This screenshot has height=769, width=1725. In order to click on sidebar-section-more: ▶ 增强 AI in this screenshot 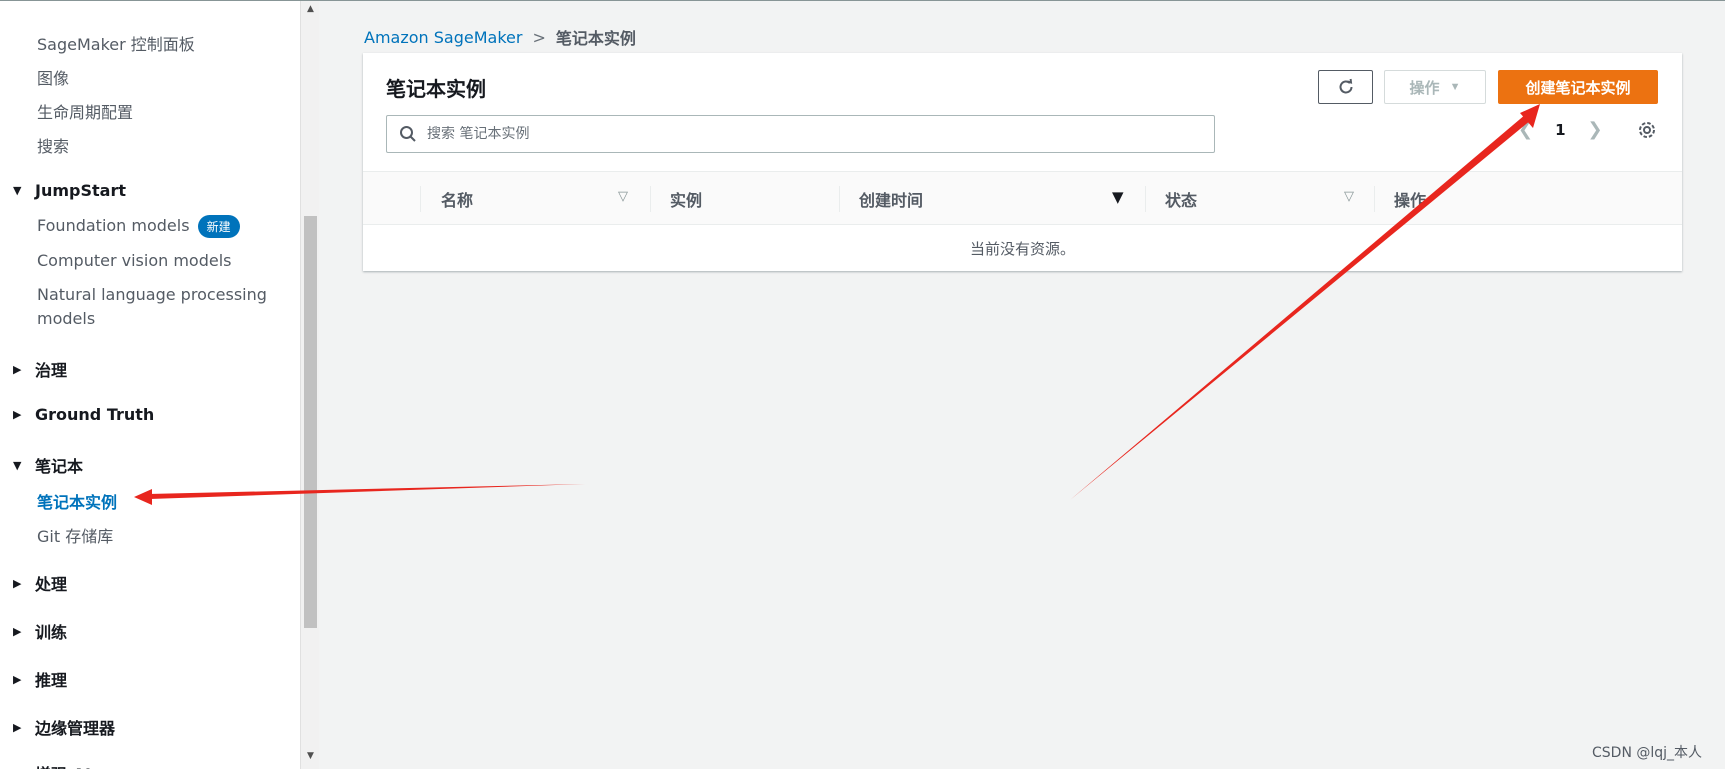, I will do `click(52, 765)`.